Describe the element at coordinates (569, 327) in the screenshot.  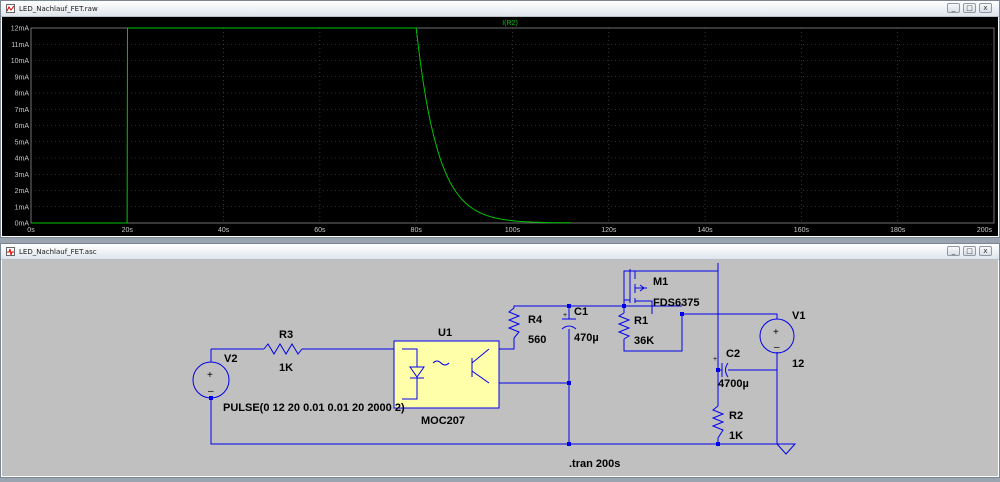
I see `c1-plate-bottom` at that location.